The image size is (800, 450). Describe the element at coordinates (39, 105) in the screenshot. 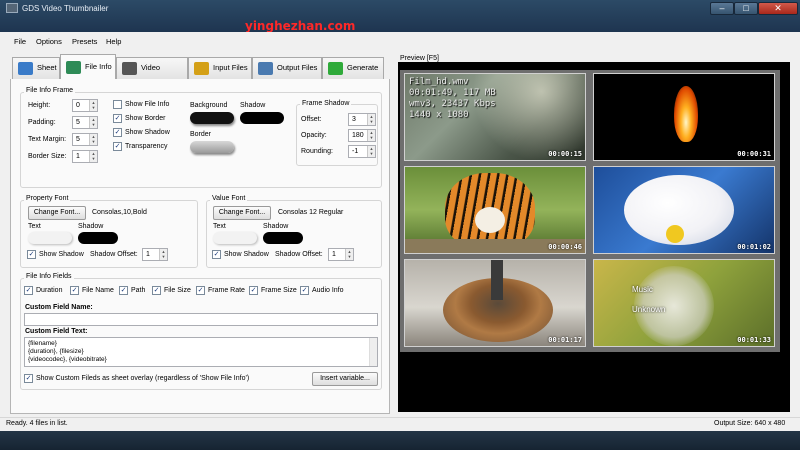

I see `height-label: Height:` at that location.